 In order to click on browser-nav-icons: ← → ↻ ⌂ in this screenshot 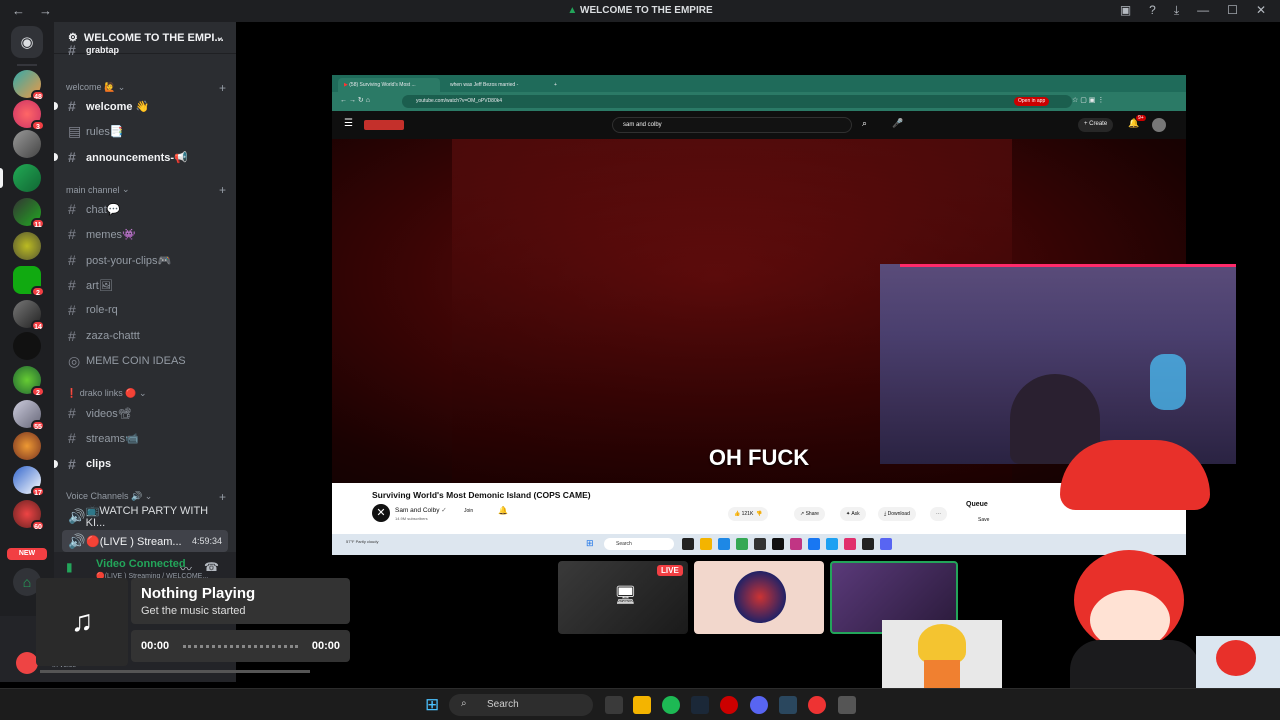, I will do `click(355, 100)`.